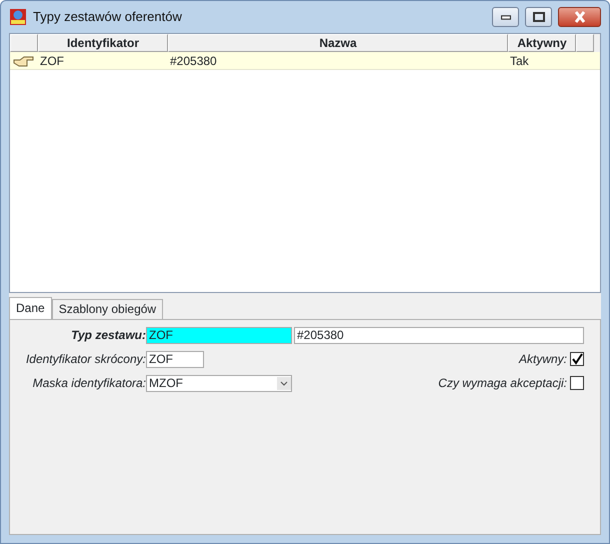 This screenshot has height=544, width=610. I want to click on minimize-icon, so click(505, 17).